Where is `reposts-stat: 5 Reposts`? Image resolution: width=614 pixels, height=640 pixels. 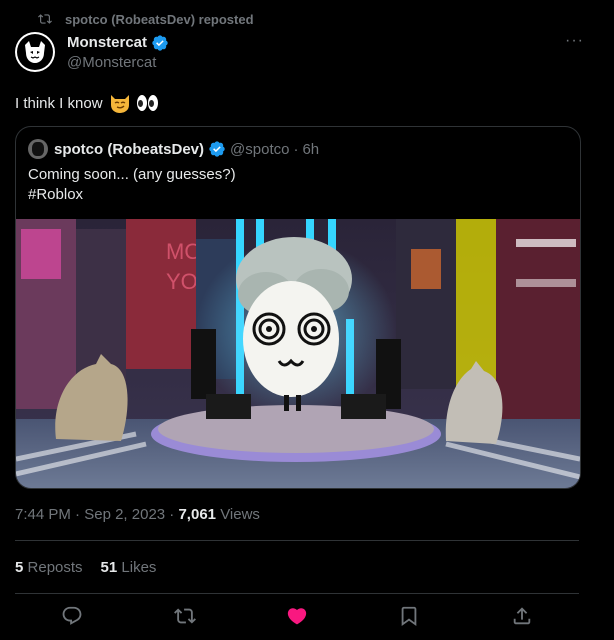 reposts-stat: 5 Reposts is located at coordinates (49, 567).